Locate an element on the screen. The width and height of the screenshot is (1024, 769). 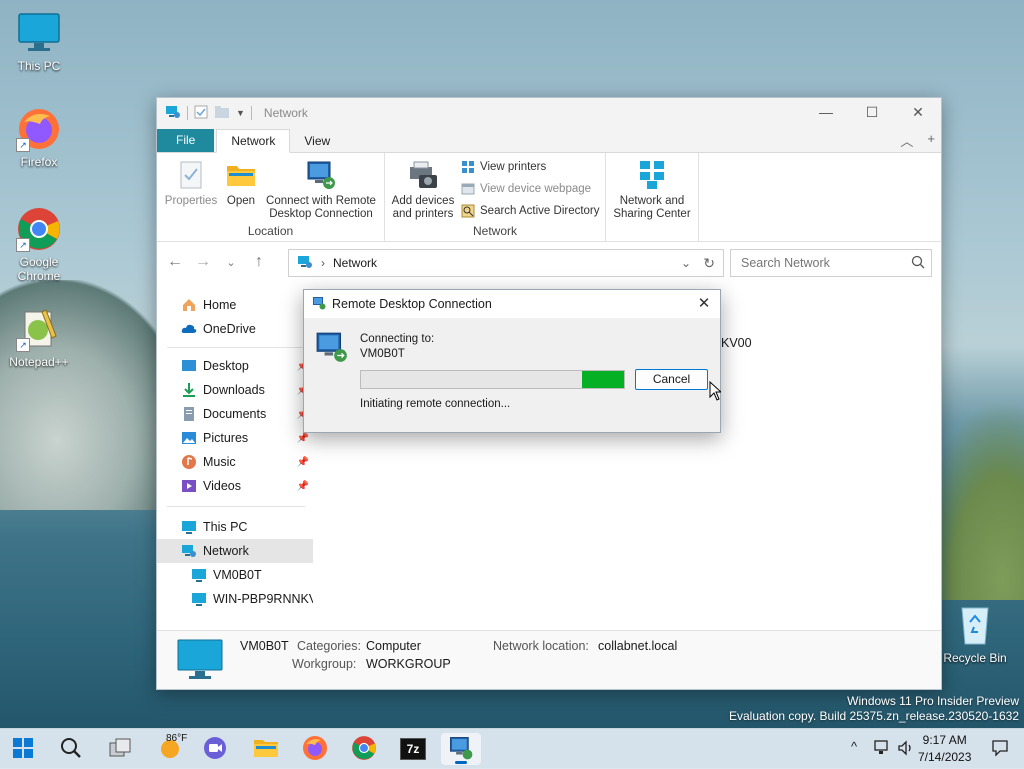
video-camera-icon is located at coordinates (216, 749).